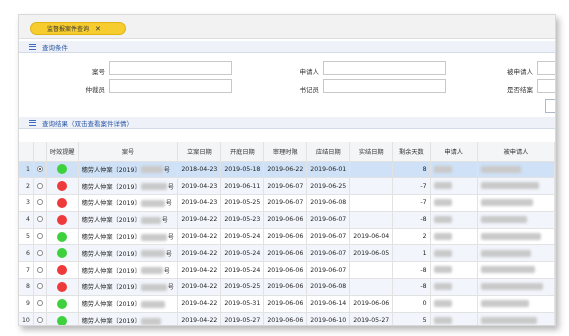 This screenshot has width=569, height=336. What do you see at coordinates (242, 152) in the screenshot?
I see `col-header-hearing-date: 开庭日期` at bounding box center [242, 152].